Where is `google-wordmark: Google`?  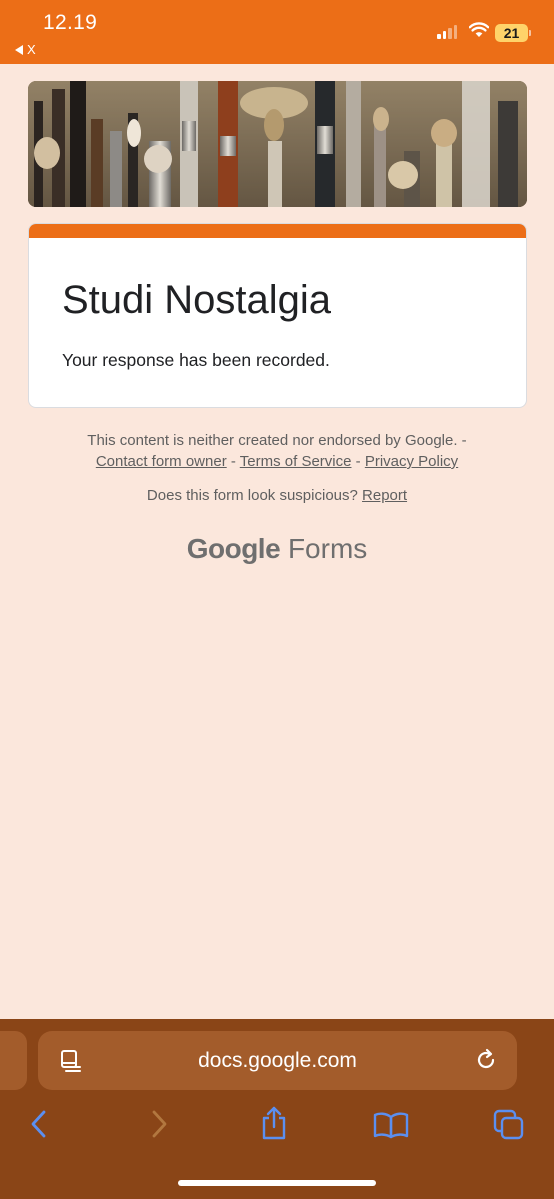 google-wordmark: Google is located at coordinates (233, 548).